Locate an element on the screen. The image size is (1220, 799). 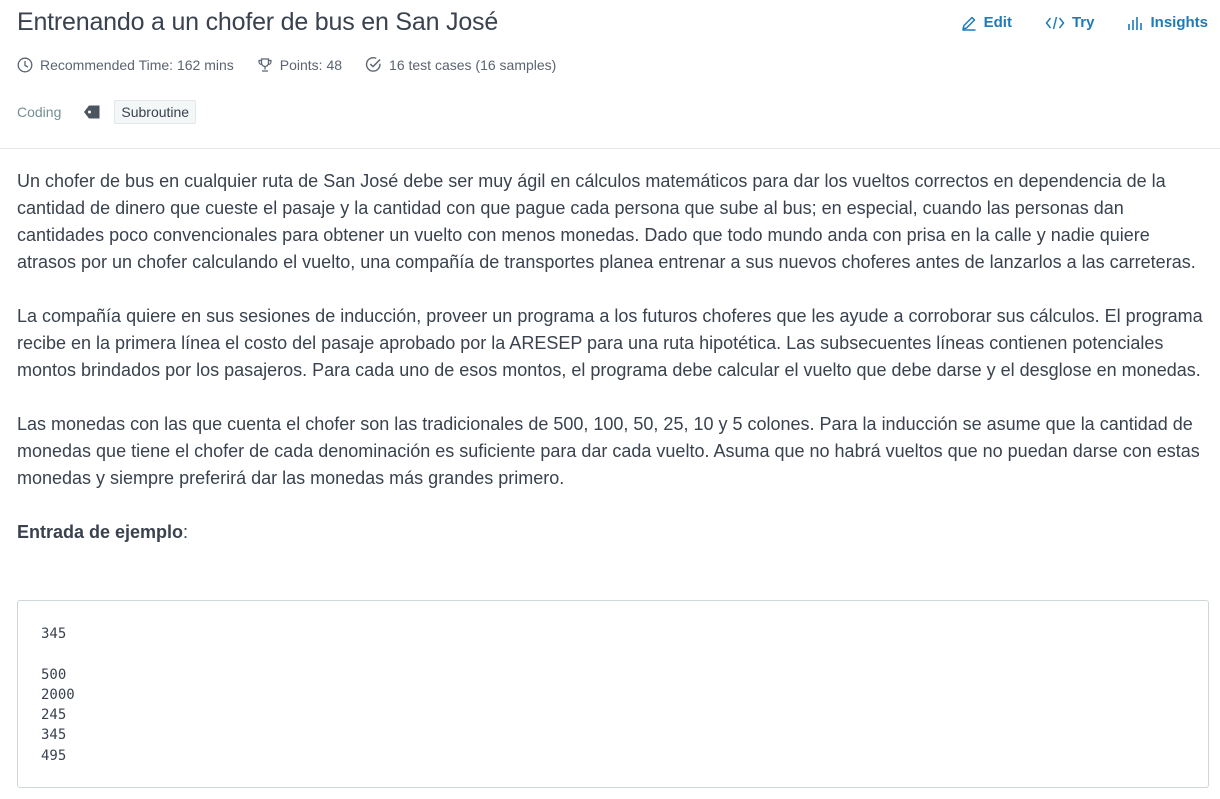
sample-input-colon: : is located at coordinates (186, 532).